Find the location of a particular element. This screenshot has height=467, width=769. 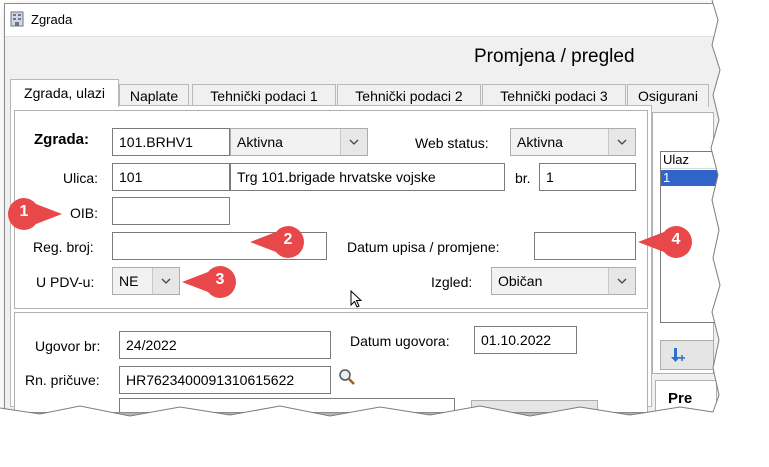

tab-zgrada-ulazi: Zgrada, ulazi is located at coordinates (64, 93).